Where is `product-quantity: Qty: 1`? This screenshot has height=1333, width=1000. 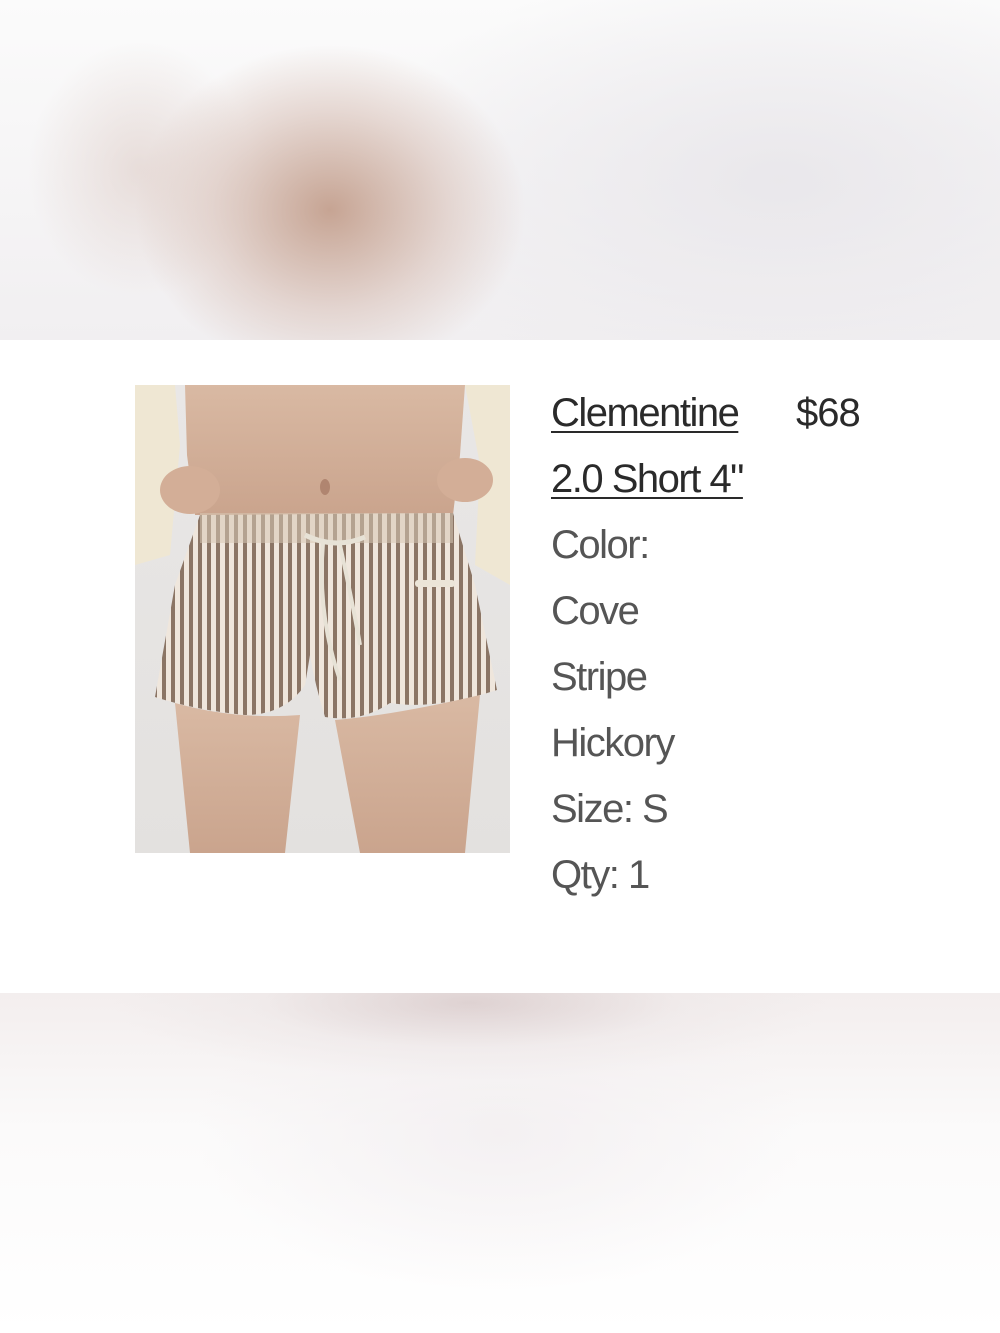
product-quantity: Qty: 1 is located at coordinates (600, 875).